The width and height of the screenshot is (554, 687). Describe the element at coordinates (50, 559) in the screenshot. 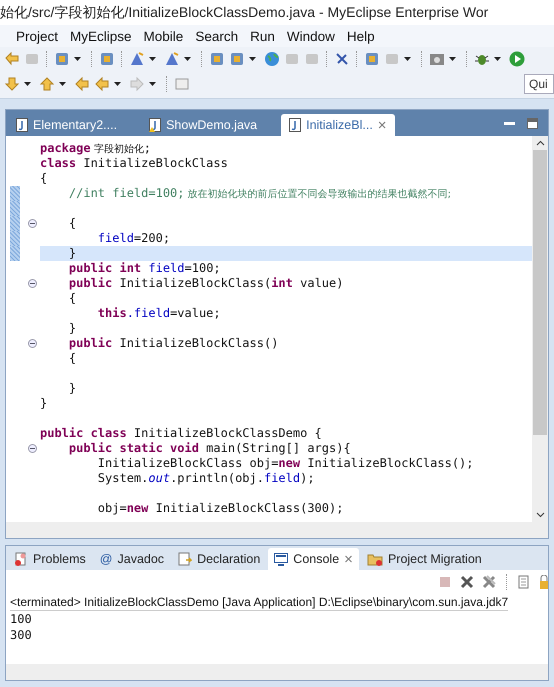

I see `view-tab: Problems` at that location.